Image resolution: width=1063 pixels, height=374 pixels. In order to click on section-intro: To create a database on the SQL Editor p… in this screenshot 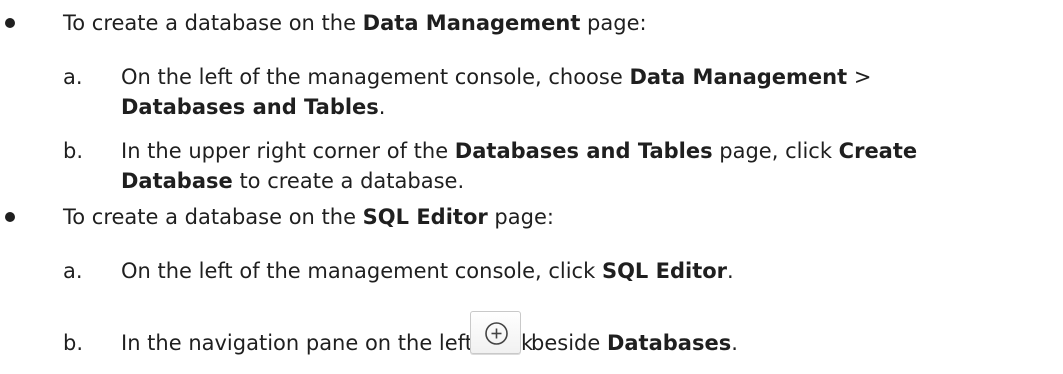, I will do `click(308, 217)`.